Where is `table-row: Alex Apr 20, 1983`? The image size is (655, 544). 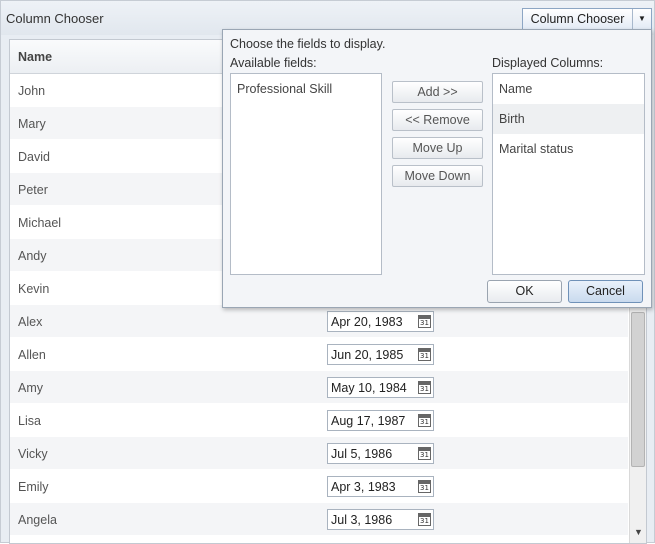
table-row: Alex Apr 20, 1983 is located at coordinates (319, 321).